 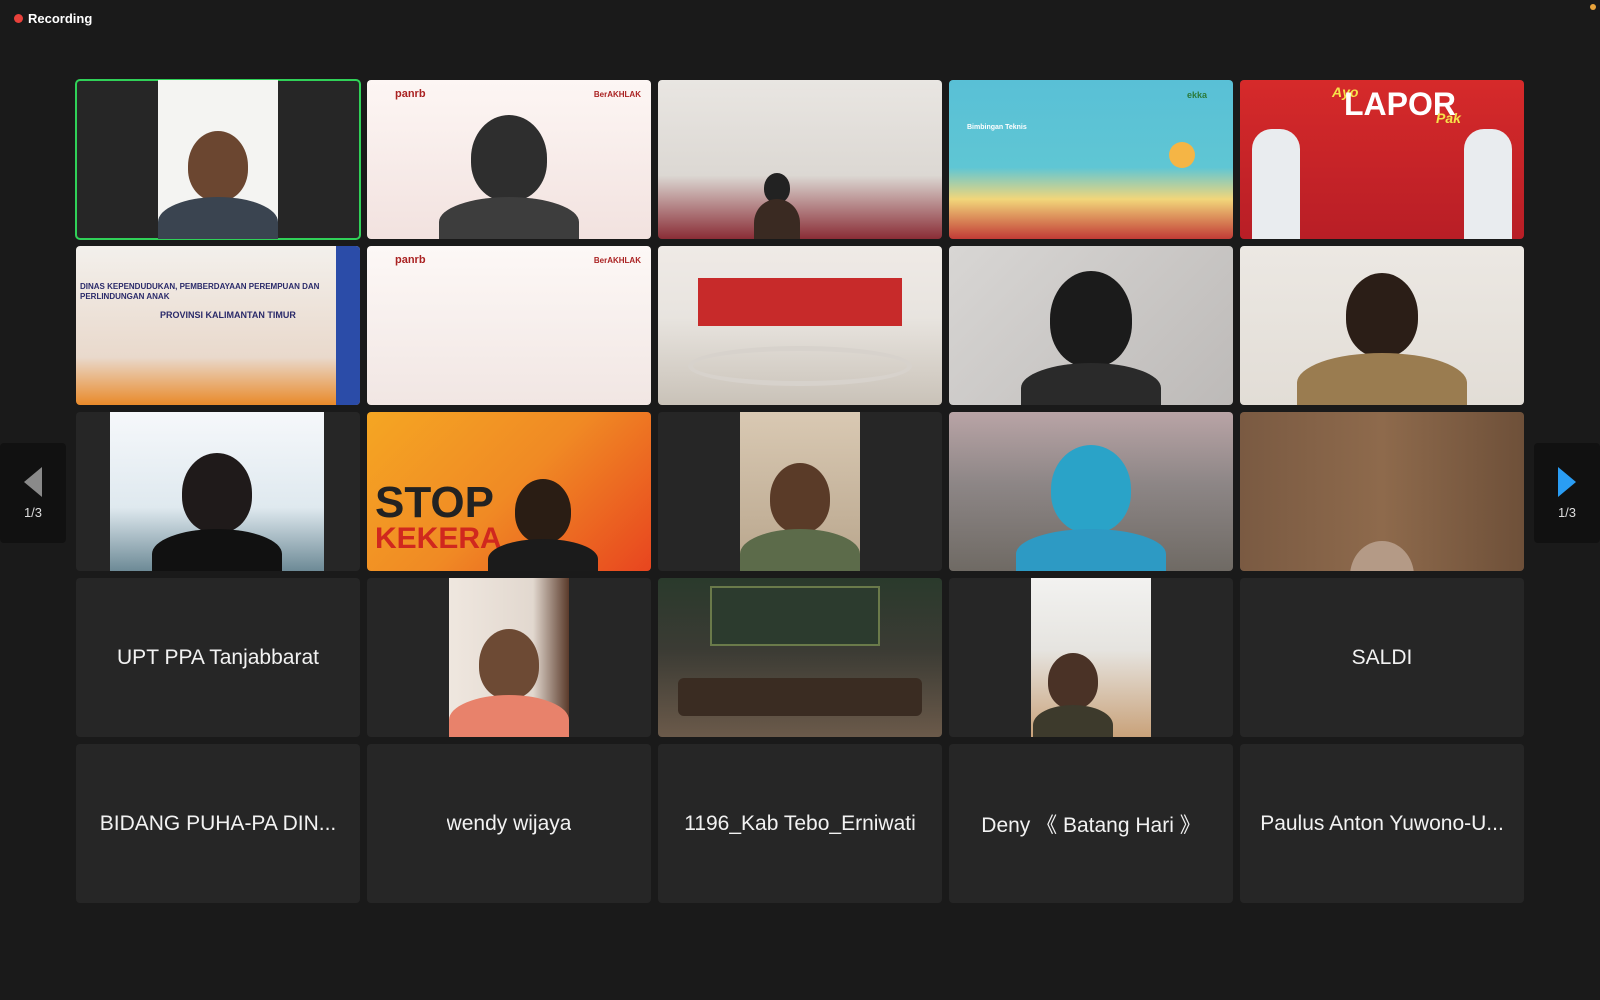 I want to click on recording-indicator: Recording, so click(x=53, y=18).